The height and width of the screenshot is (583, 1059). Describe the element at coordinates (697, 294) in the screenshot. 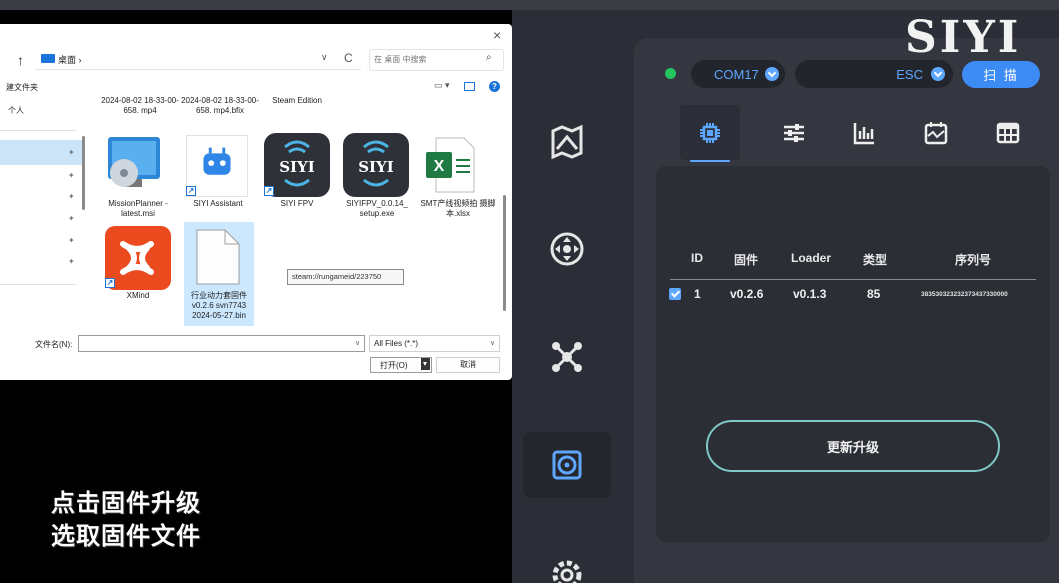

I see `cell-id: 1` at that location.